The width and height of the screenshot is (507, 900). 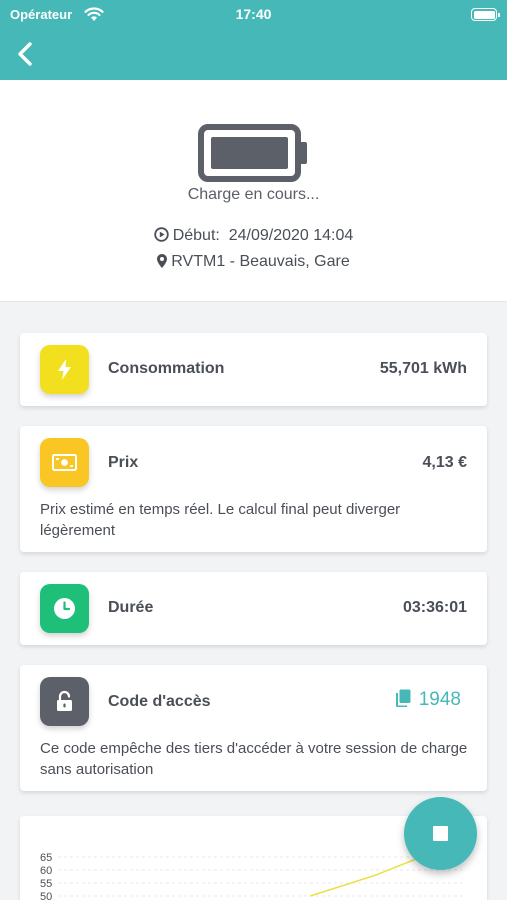 I want to click on y-tick-label: 50, so click(x=46, y=895).